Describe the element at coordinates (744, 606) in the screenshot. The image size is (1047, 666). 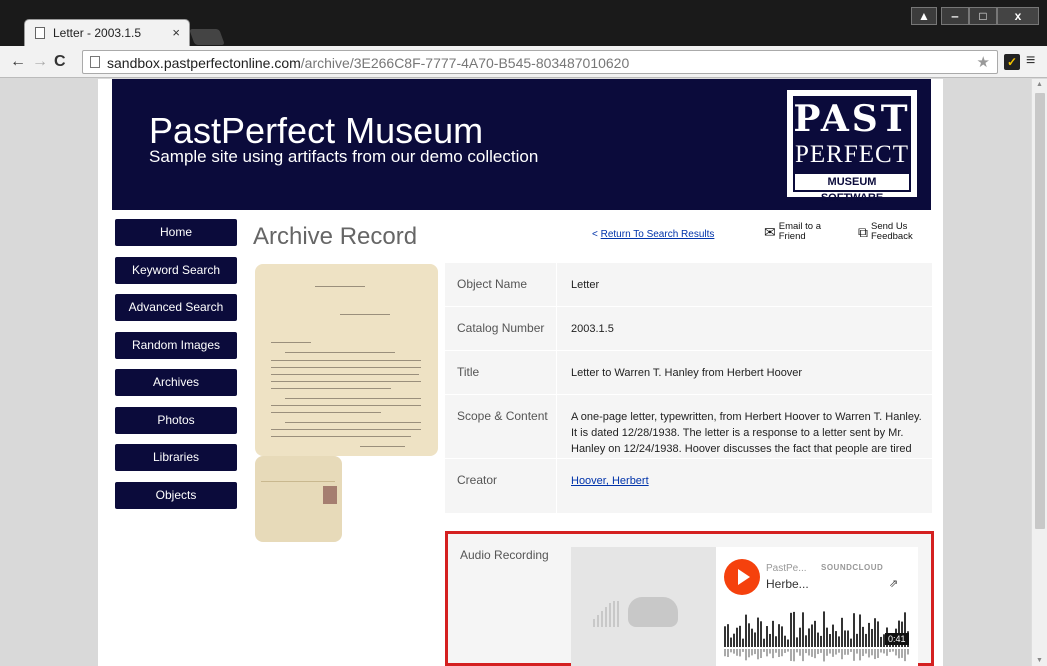
I see `soundcloud-player: PastPe... SOUNDCLOUD Herbe... ⇗ 0:41` at that location.